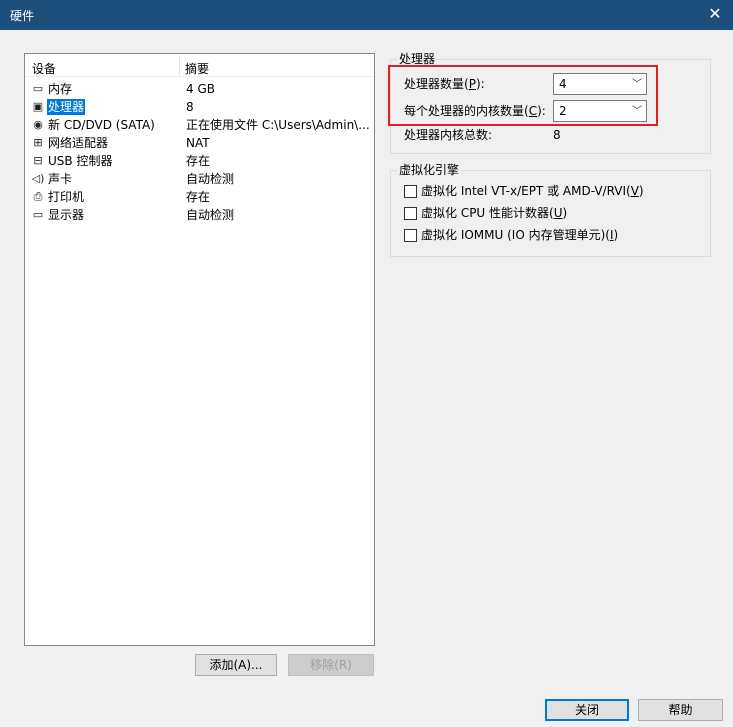  What do you see at coordinates (715, 14) in the screenshot?
I see `close-icon: ✕` at bounding box center [715, 14].